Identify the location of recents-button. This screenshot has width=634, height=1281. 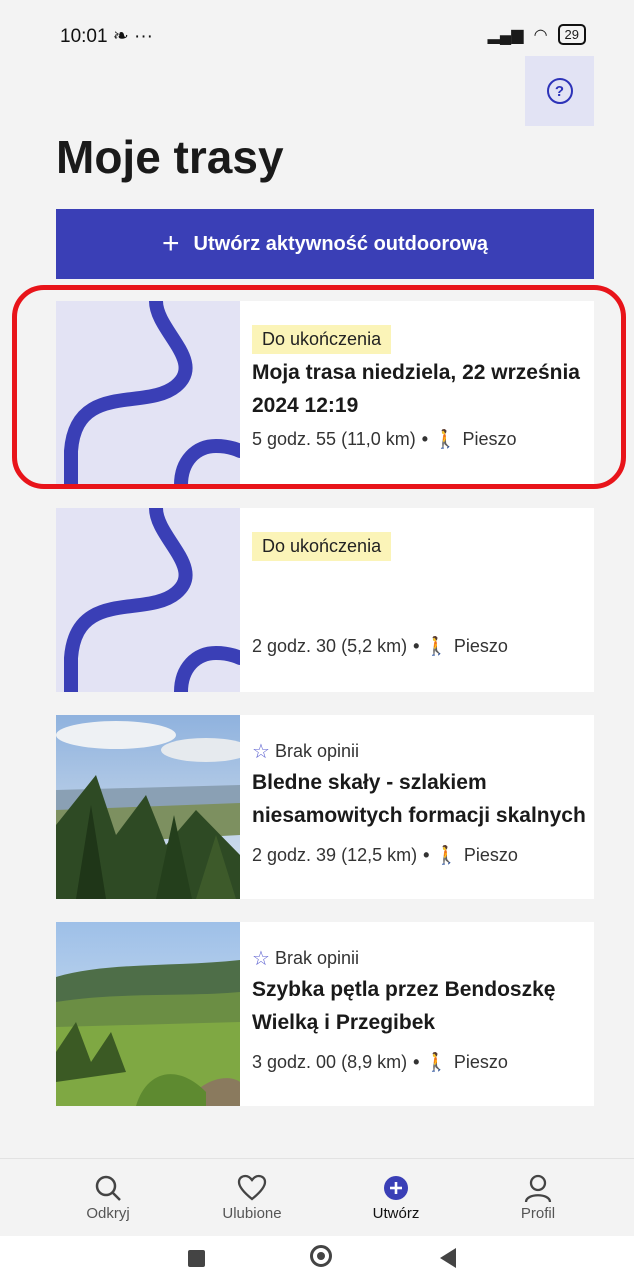
(196, 1258).